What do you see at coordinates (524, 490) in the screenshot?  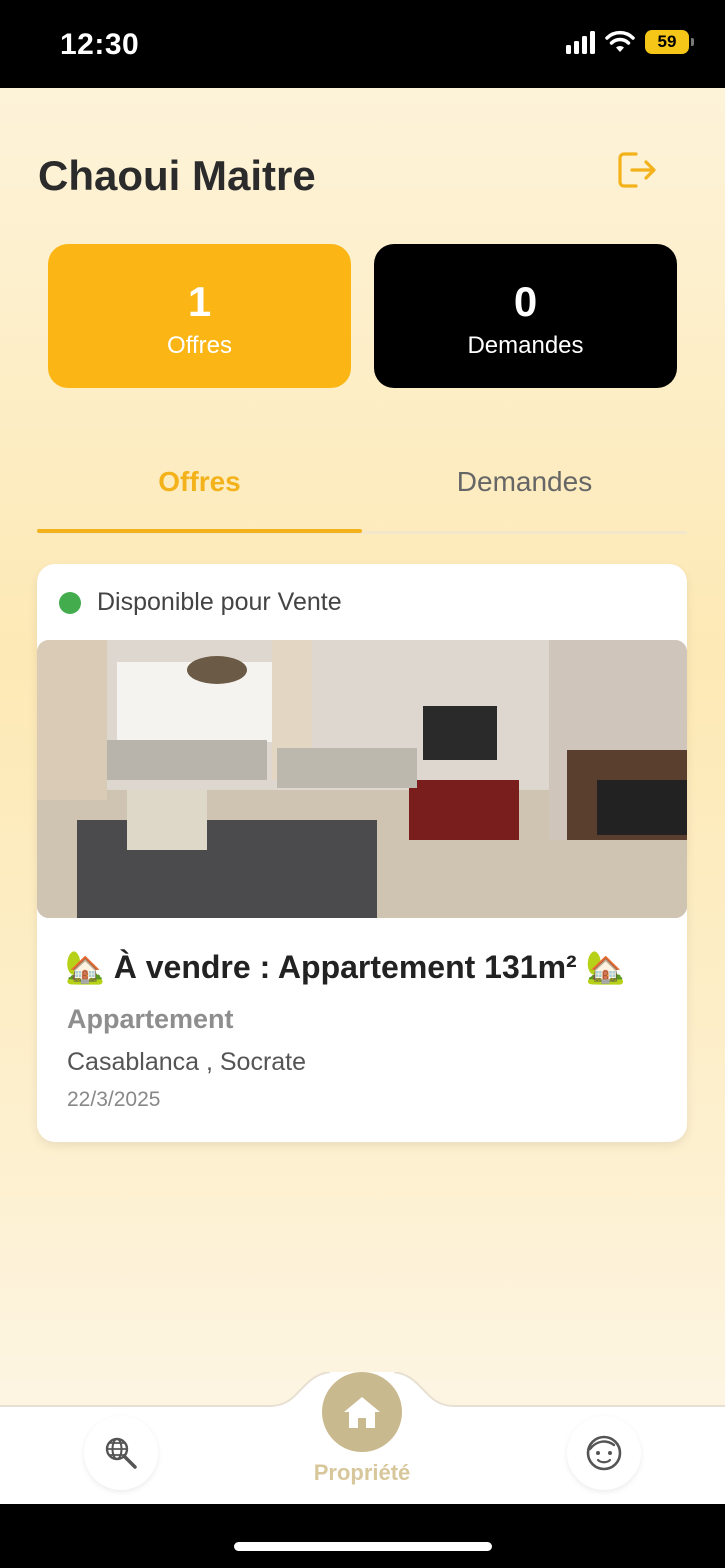 I see `tab-demandes: Demandes` at bounding box center [524, 490].